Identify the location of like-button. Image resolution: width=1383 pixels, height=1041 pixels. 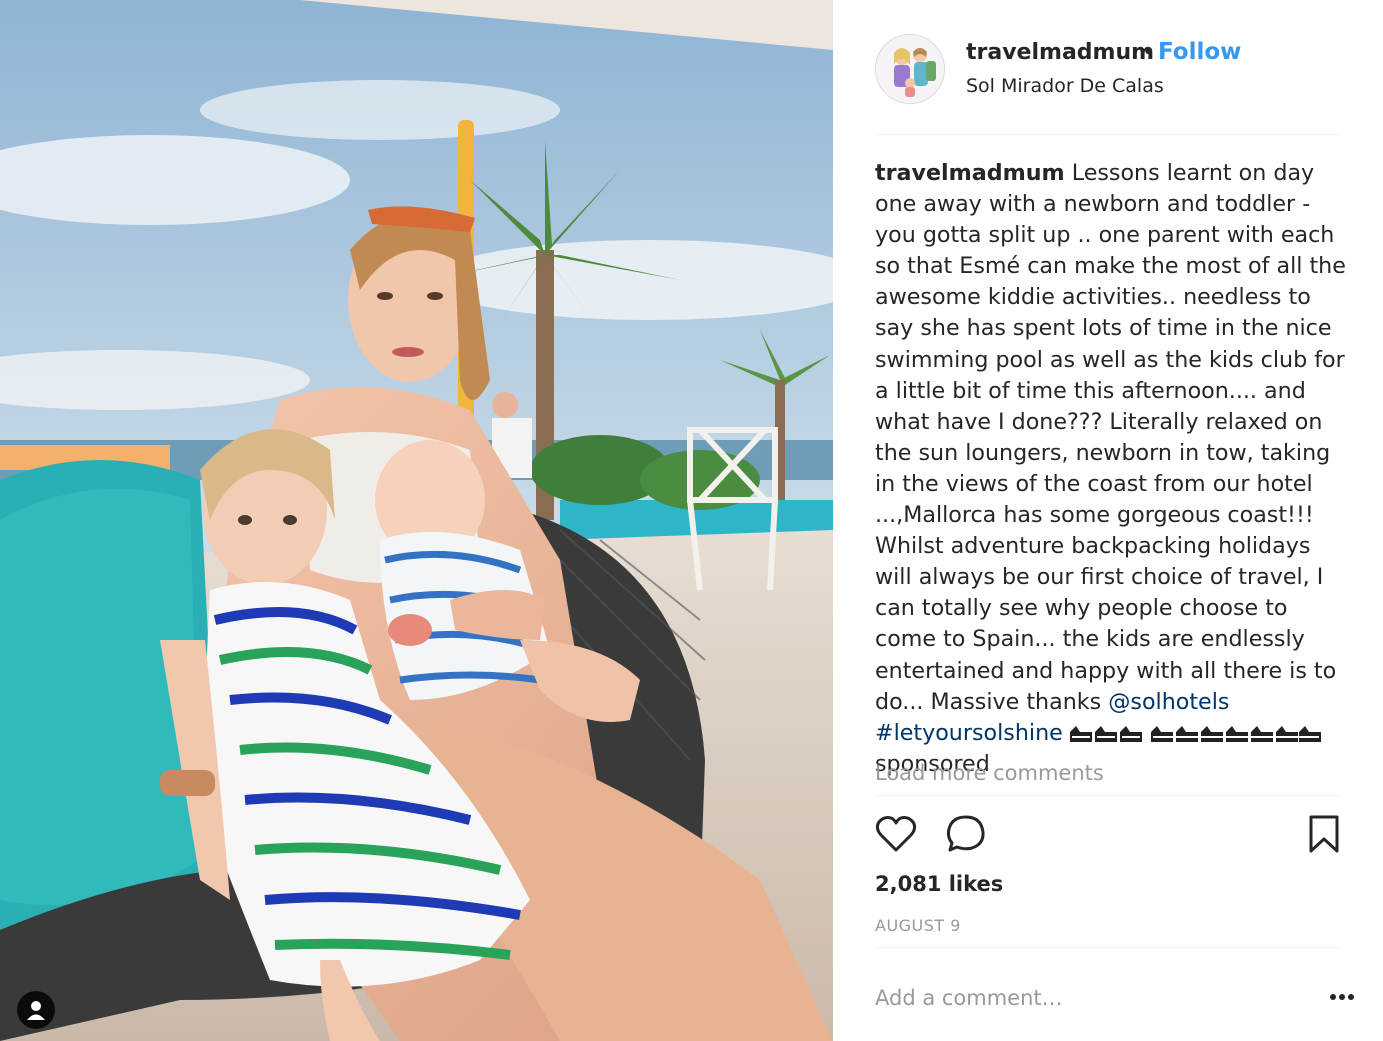
(896, 836).